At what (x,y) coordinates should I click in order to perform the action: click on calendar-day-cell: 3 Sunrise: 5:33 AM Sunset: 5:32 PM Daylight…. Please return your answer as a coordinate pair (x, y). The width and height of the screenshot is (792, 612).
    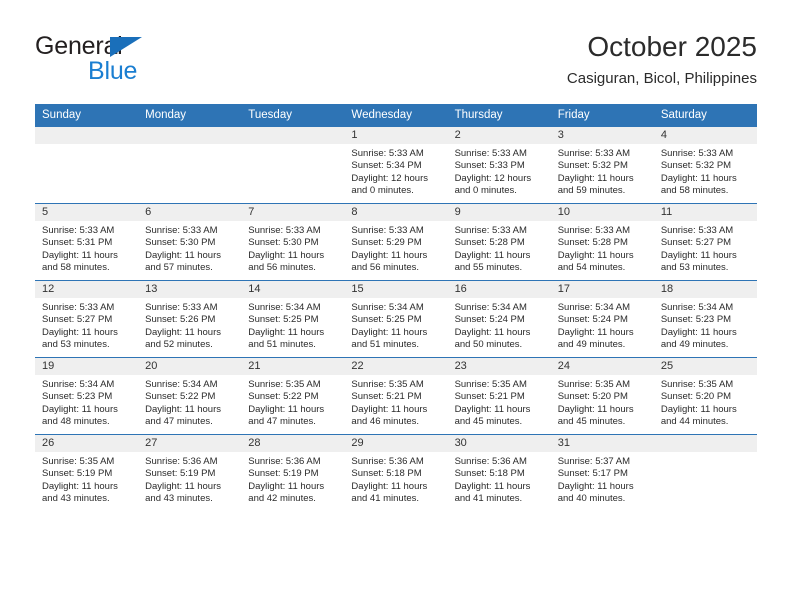
    Looking at the image, I should click on (602, 165).